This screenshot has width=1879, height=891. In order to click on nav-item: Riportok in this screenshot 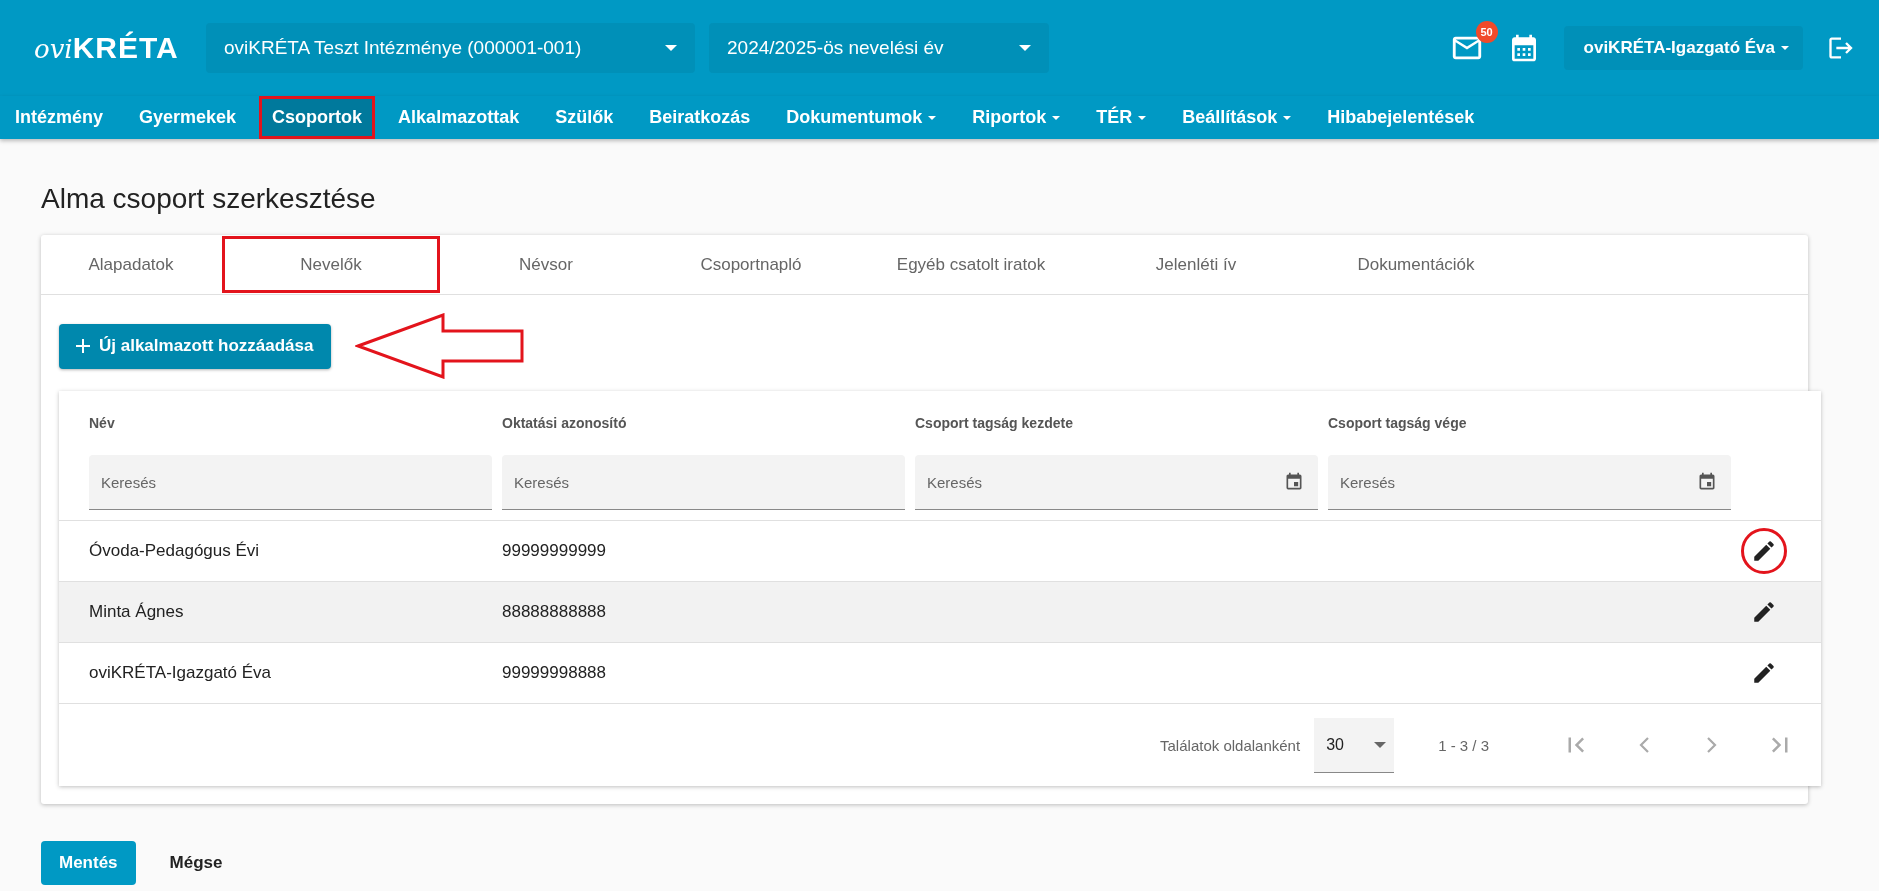, I will do `click(1016, 117)`.